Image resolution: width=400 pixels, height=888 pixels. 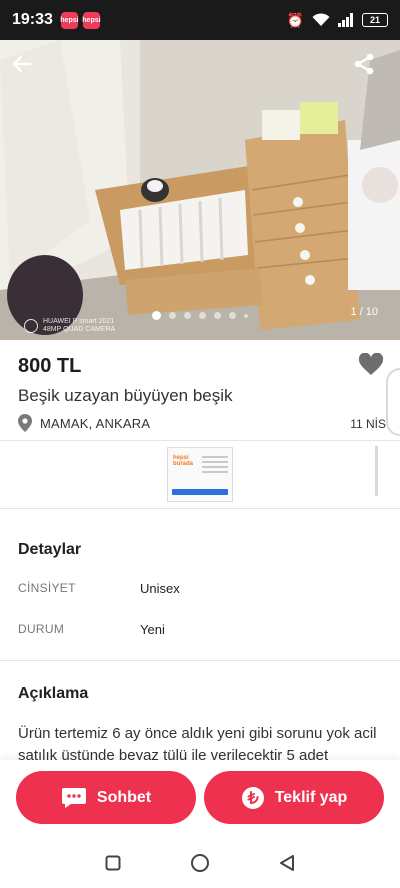 I want to click on offer-button: Teklif yap, so click(x=294, y=797).